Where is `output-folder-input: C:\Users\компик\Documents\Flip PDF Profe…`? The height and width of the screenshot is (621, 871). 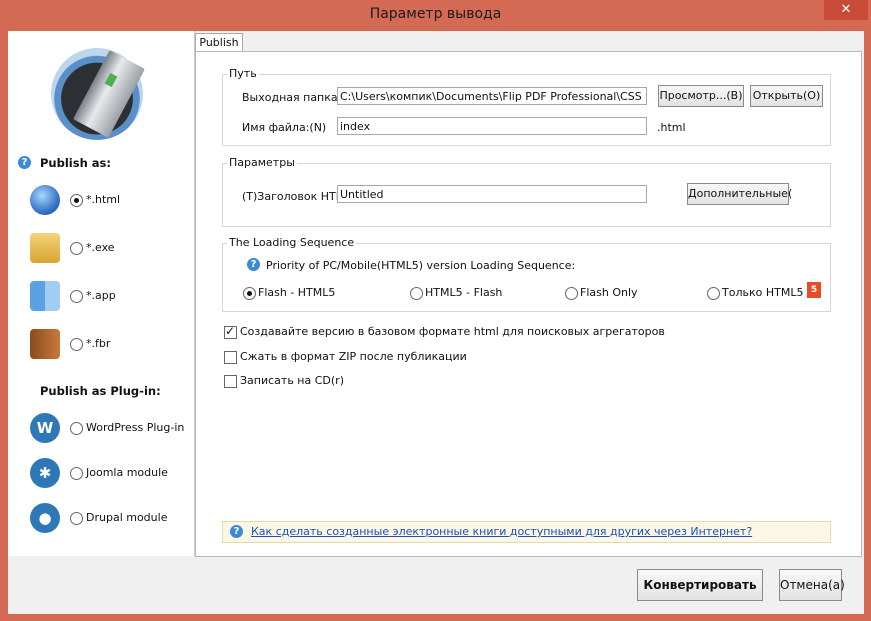
output-folder-input: C:\Users\компик\Documents\Flip PDF Profe… is located at coordinates (492, 96).